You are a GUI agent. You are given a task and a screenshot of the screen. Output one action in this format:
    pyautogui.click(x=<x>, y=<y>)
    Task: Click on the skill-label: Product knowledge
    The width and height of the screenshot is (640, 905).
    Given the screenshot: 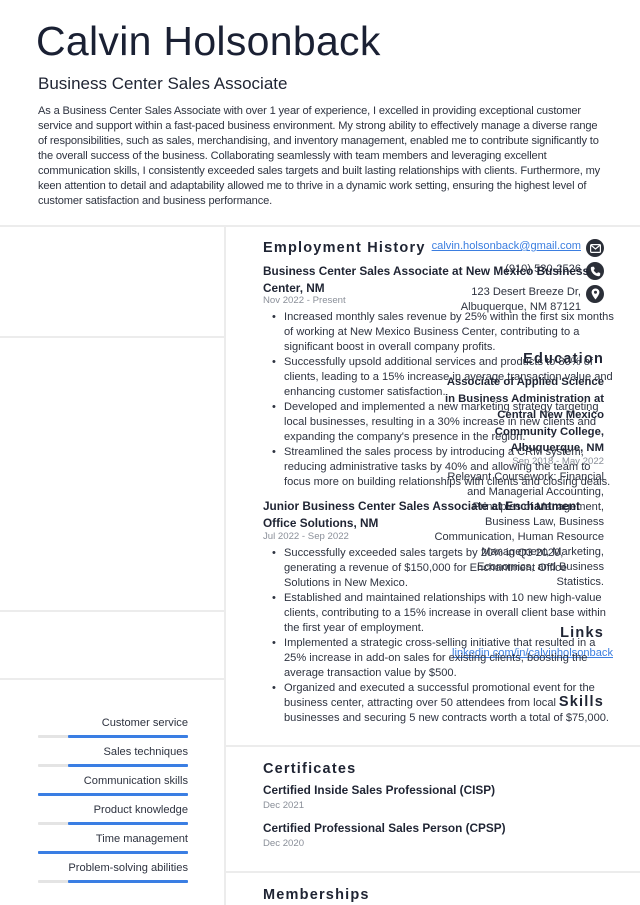 What is the action you would take?
    pyautogui.click(x=140, y=810)
    